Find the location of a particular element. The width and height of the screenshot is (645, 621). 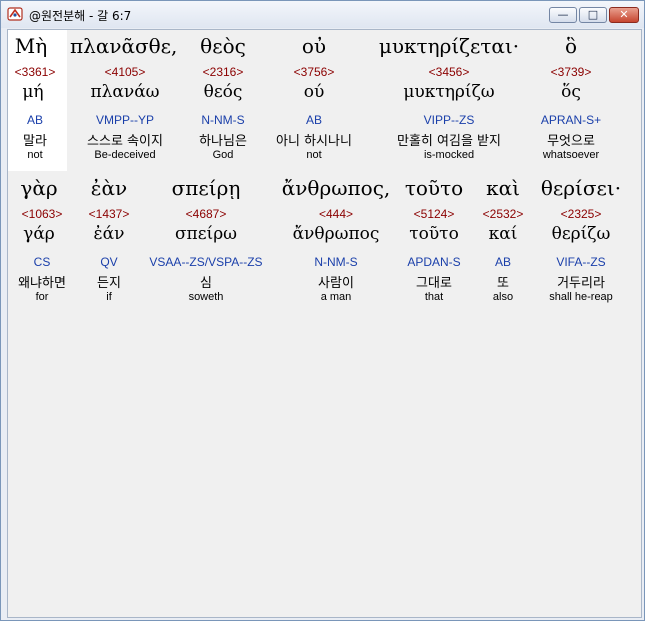

greek-word: τοῦτο is located at coordinates (434, 188).